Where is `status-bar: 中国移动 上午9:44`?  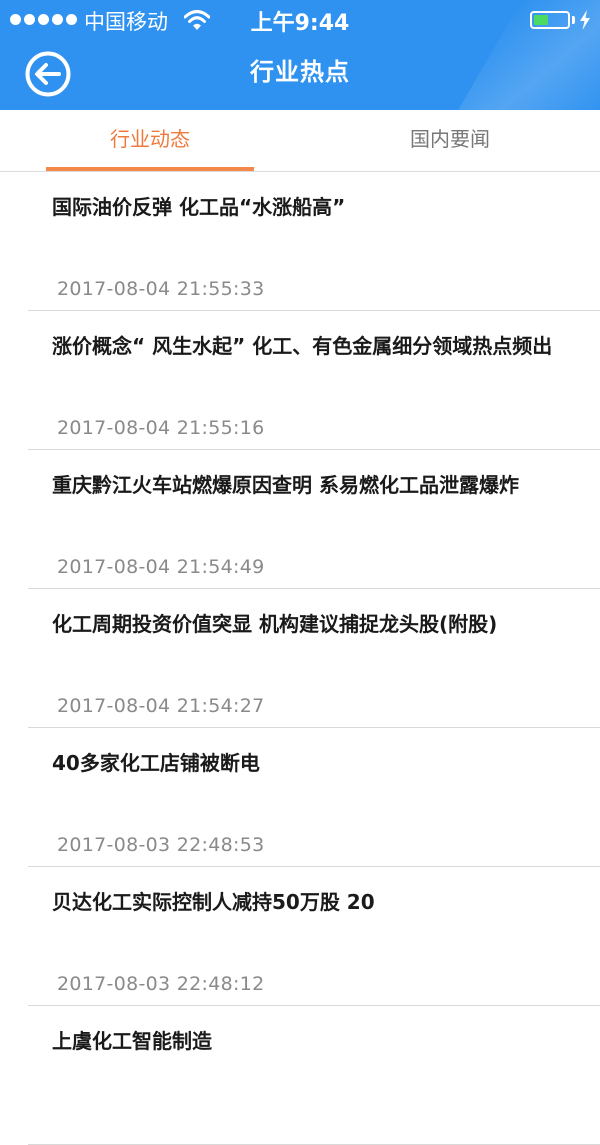
status-bar: 中国移动 上午9:44 is located at coordinates (300, 20).